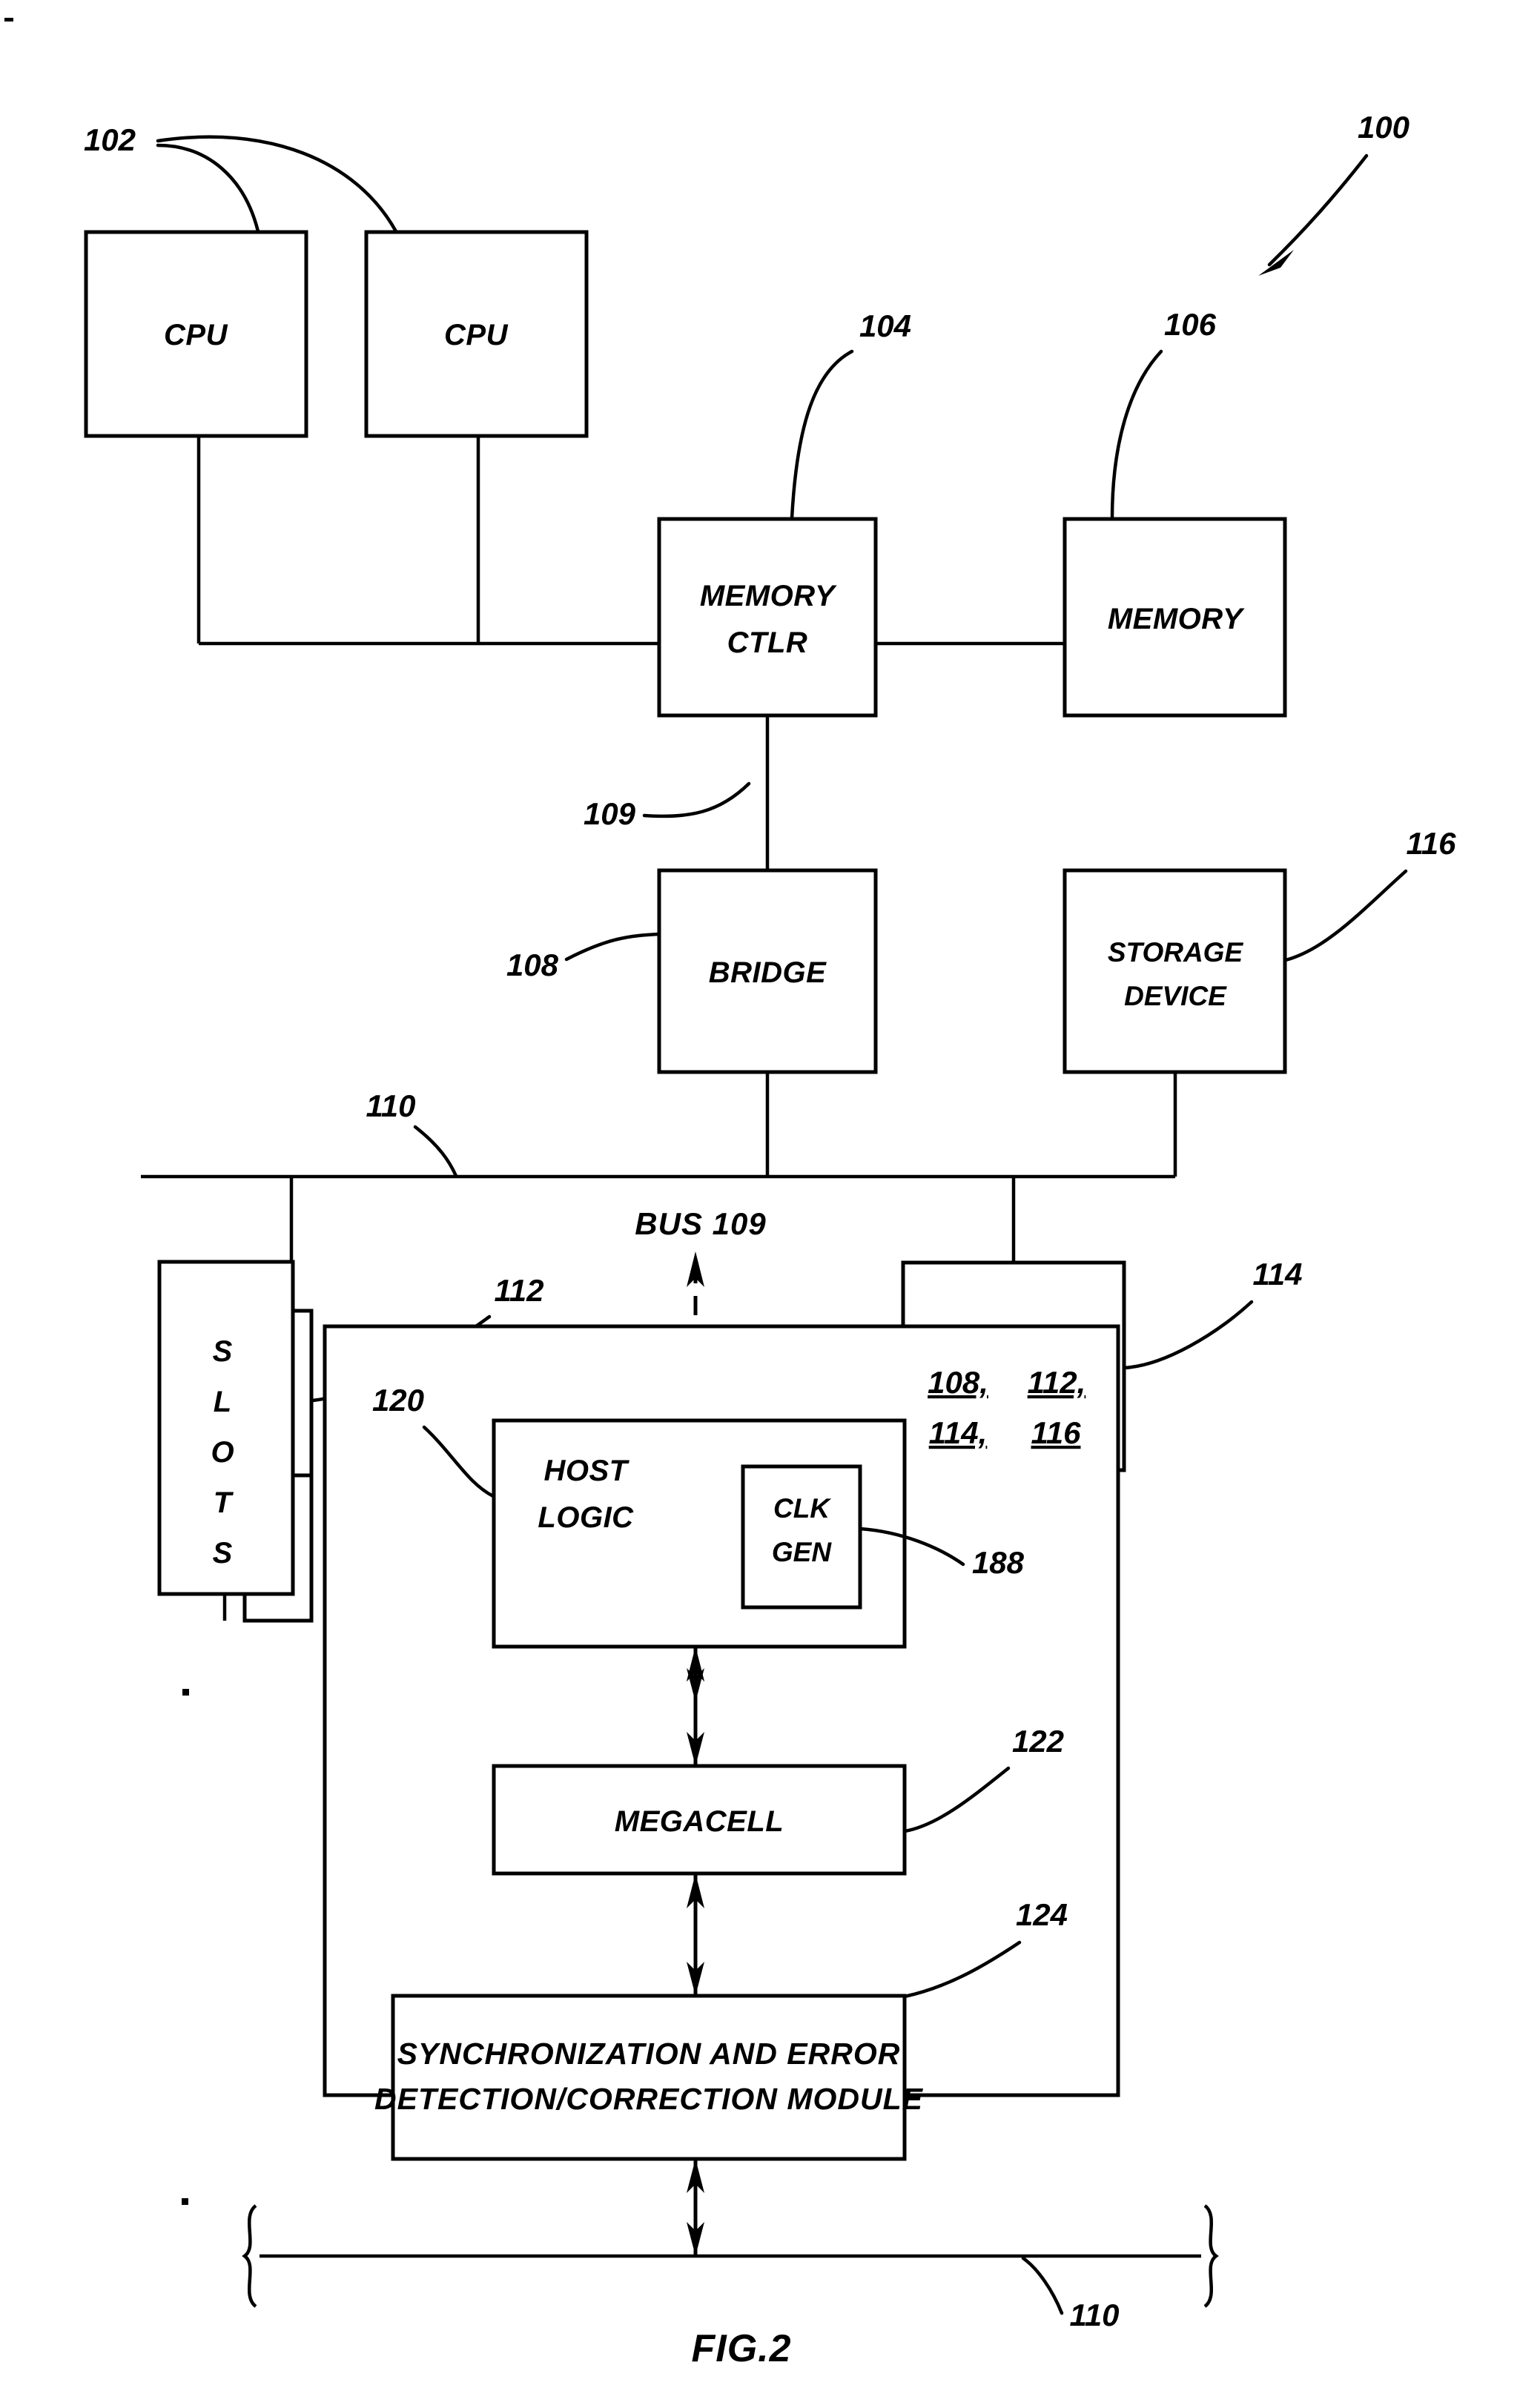 The height and width of the screenshot is (2388, 1540). I want to click on host-logic-label-line2: LOGIC, so click(586, 1517).